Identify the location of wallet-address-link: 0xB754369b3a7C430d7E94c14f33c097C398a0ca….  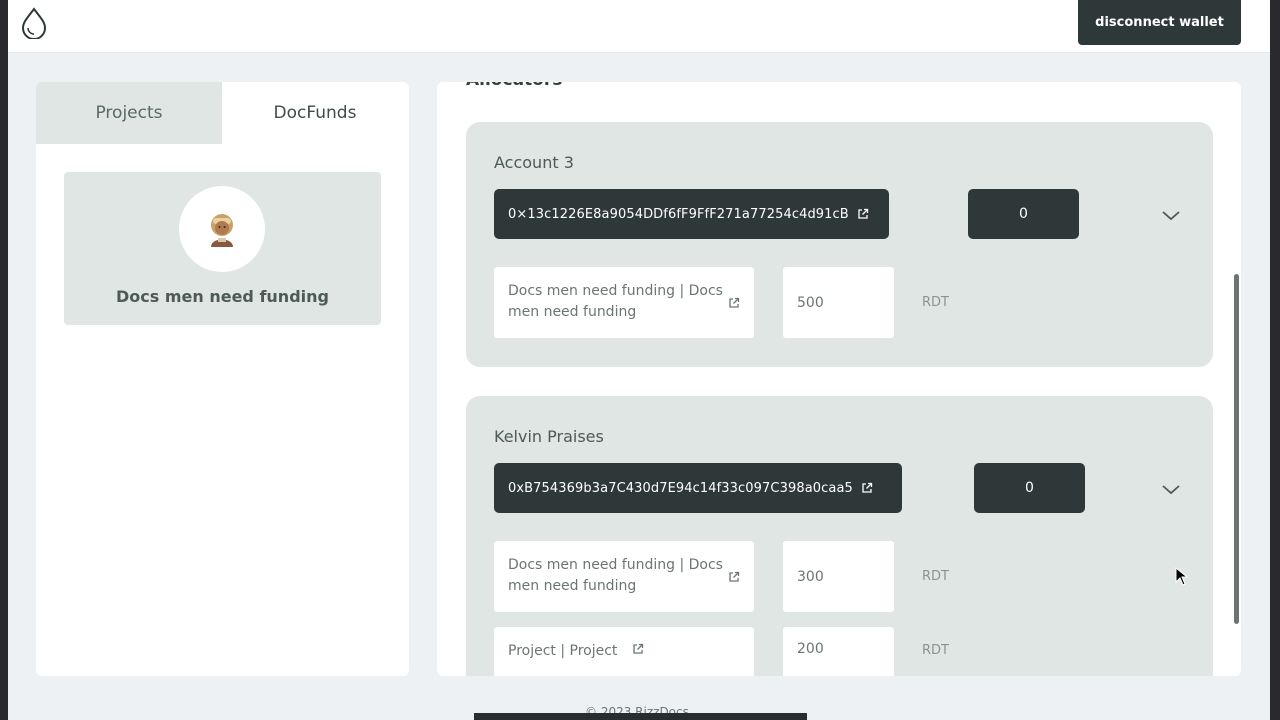
(698, 488).